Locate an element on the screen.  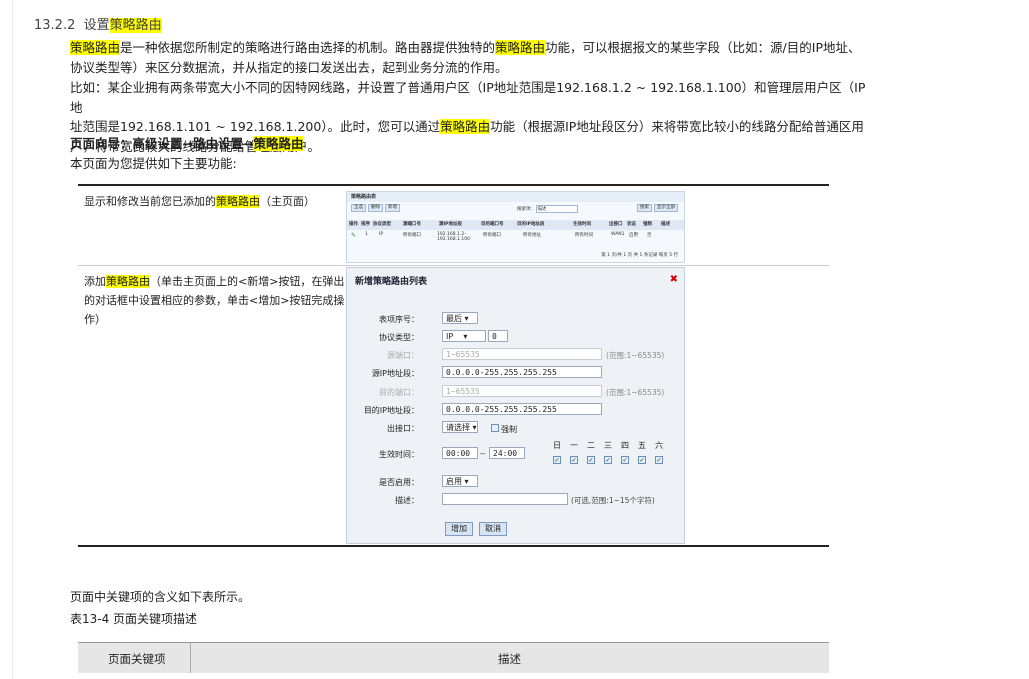
day-thu-checkbox: ✓ is located at coordinates (625, 460).